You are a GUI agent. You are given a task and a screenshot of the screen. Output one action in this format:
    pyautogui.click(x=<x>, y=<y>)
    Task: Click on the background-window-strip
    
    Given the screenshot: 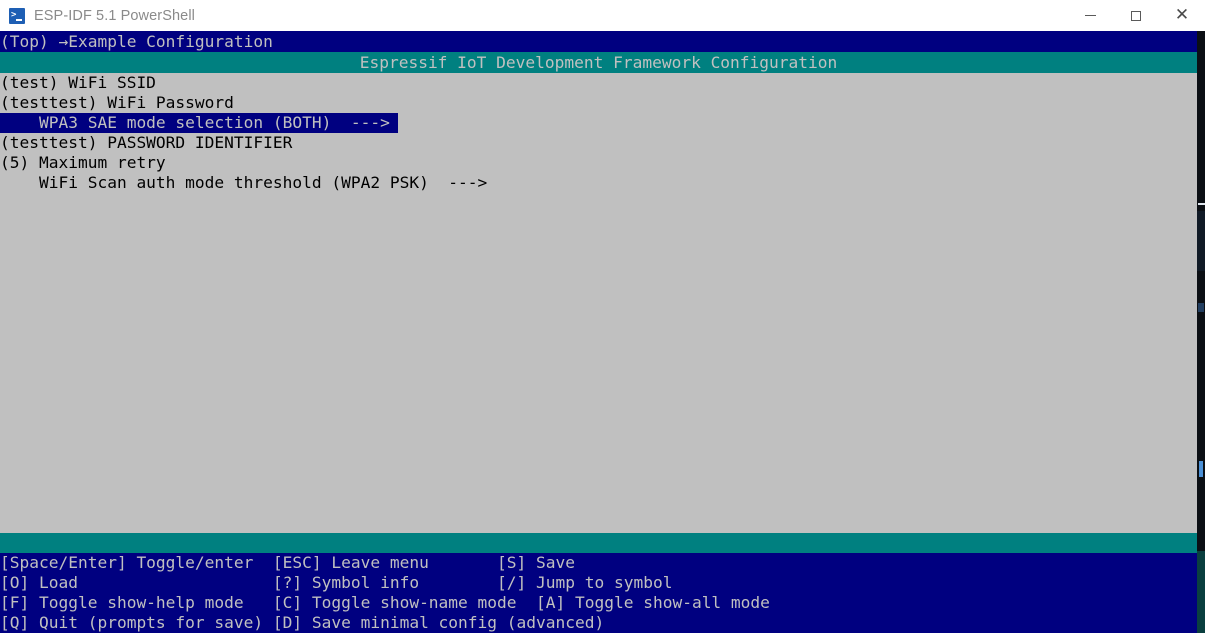 What is the action you would take?
    pyautogui.click(x=1201, y=332)
    